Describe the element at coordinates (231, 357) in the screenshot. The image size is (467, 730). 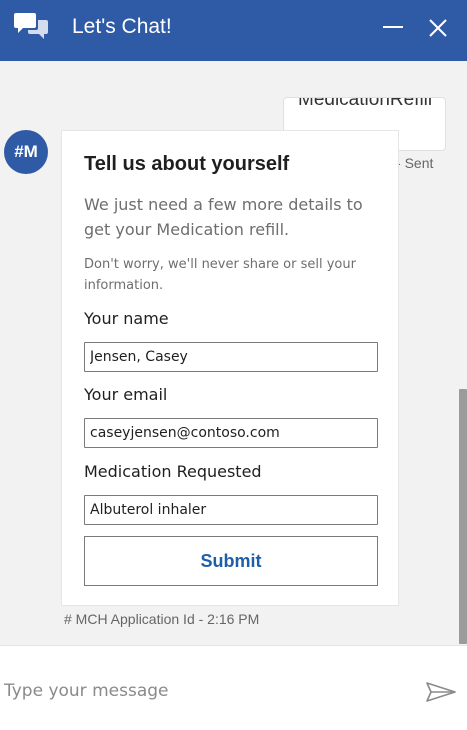
I see `name-field` at that location.